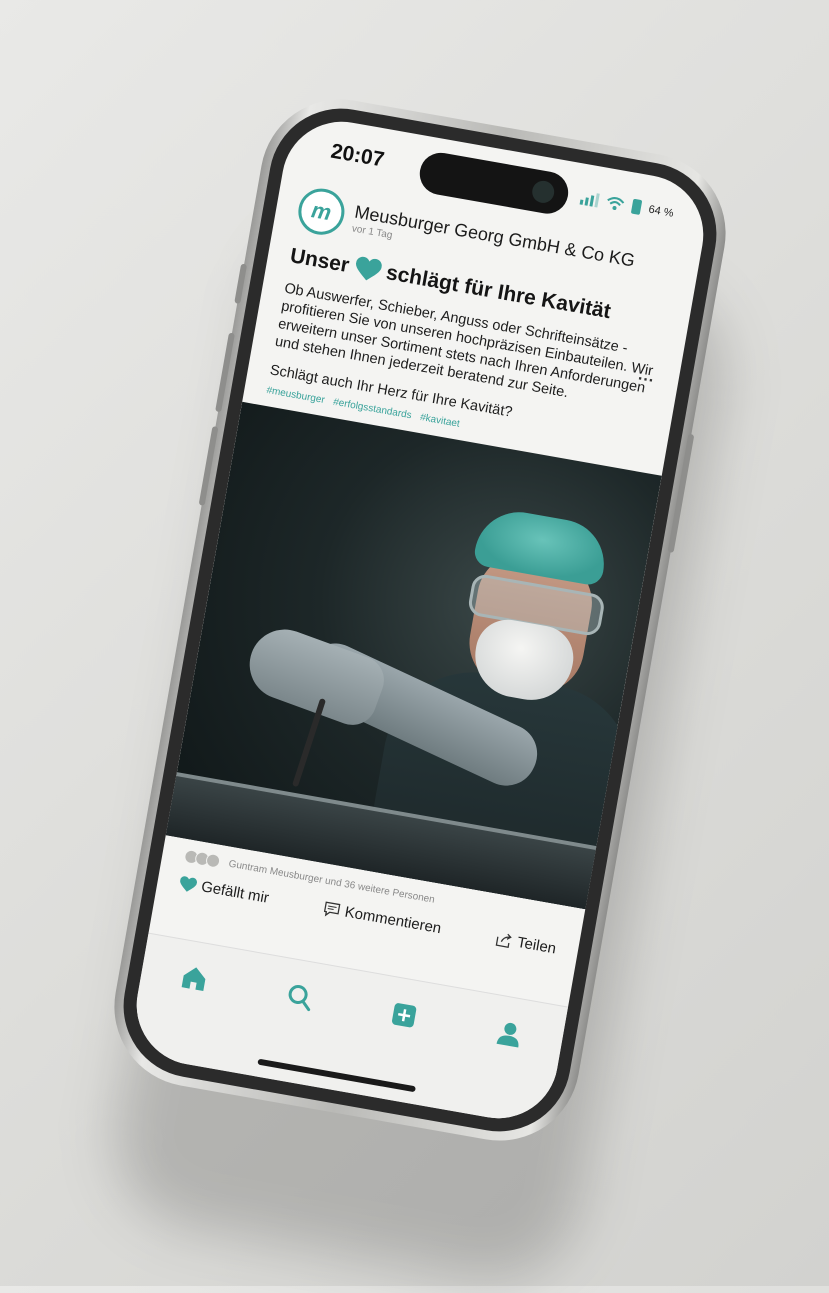 Image resolution: width=829 pixels, height=1293 pixels. I want to click on status-time: 20:07, so click(358, 155).